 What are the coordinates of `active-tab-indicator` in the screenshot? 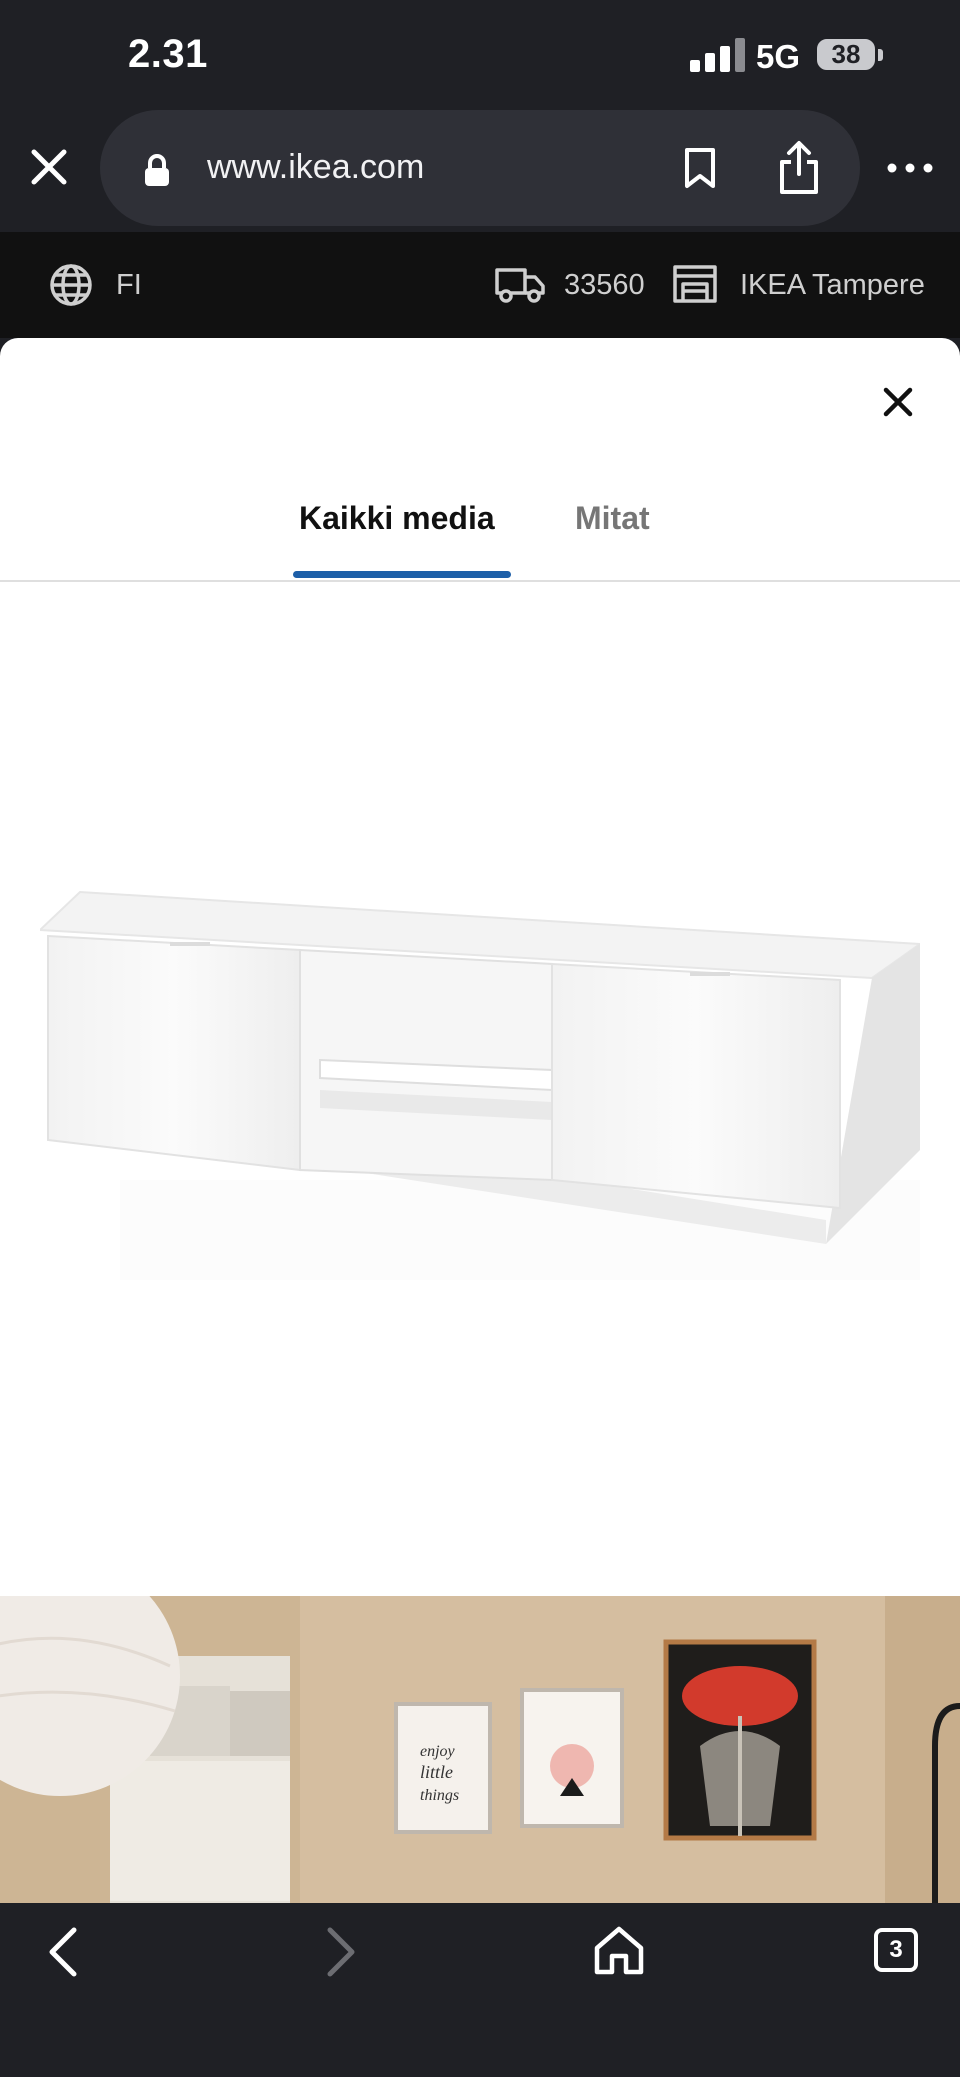 It's located at (402, 574).